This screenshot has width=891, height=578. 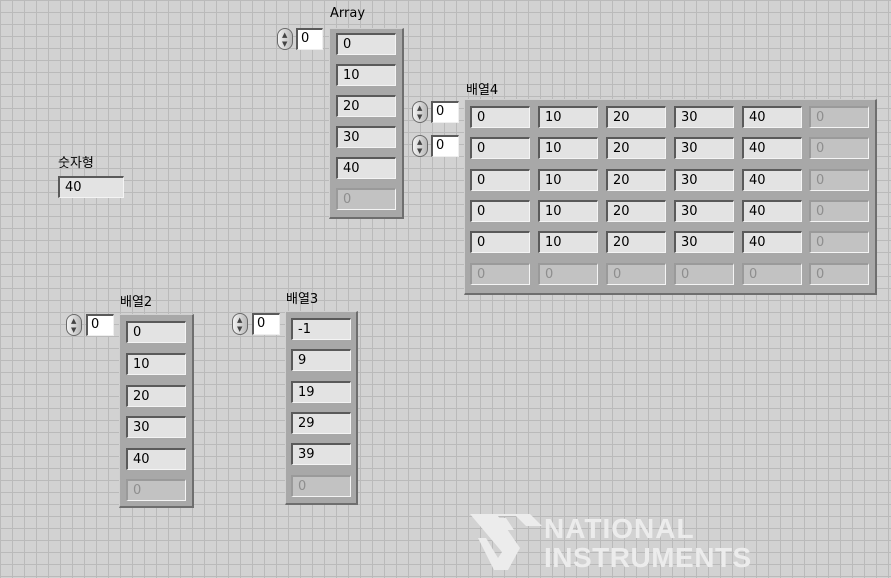 What do you see at coordinates (445, 112) in the screenshot?
I see `array4-row-index-value: 0` at bounding box center [445, 112].